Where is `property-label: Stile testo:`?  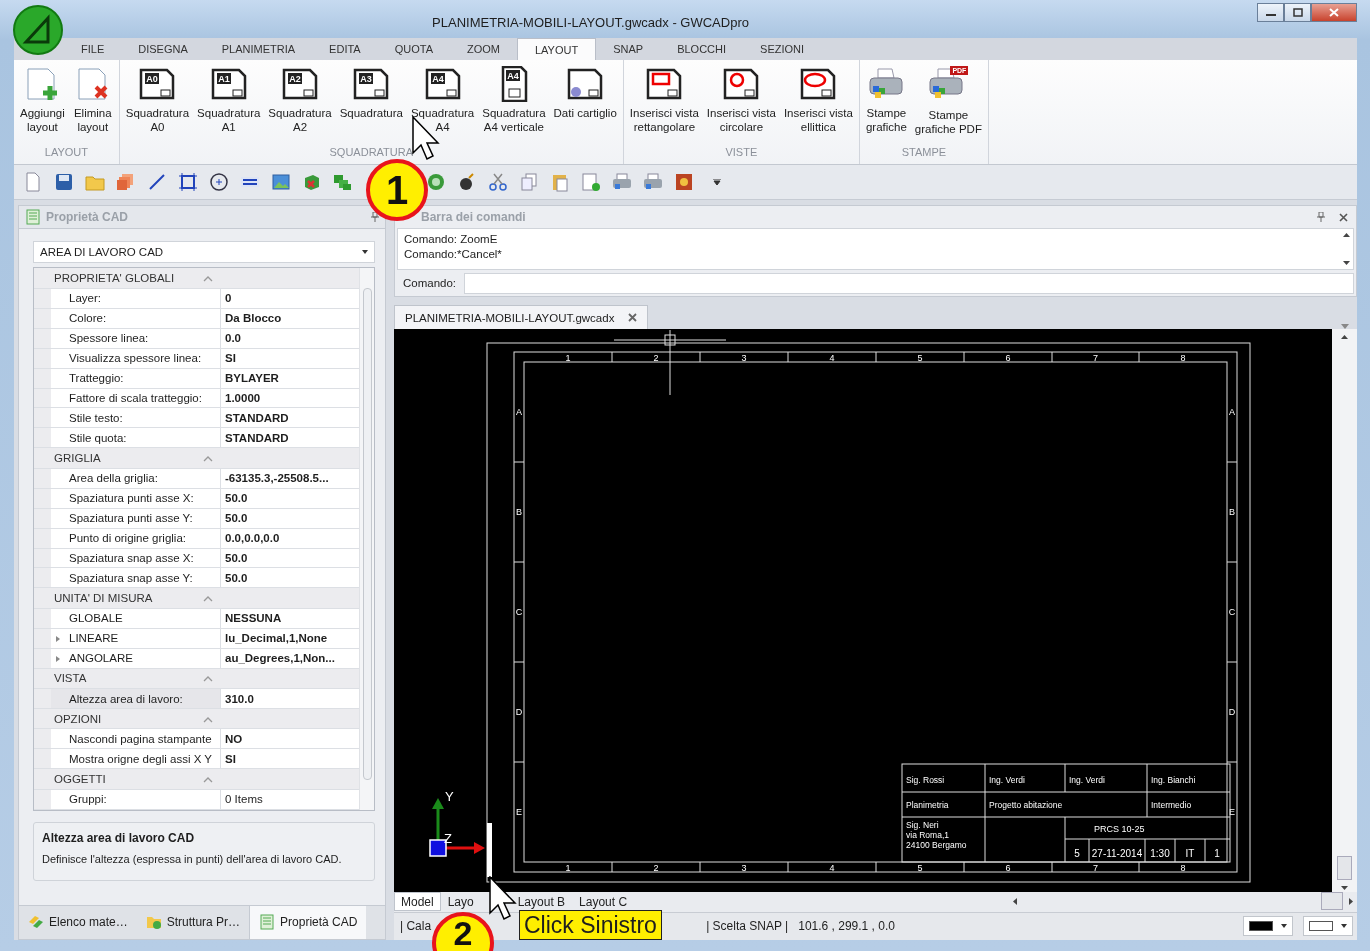
property-label: Stile testo: is located at coordinates (136, 418).